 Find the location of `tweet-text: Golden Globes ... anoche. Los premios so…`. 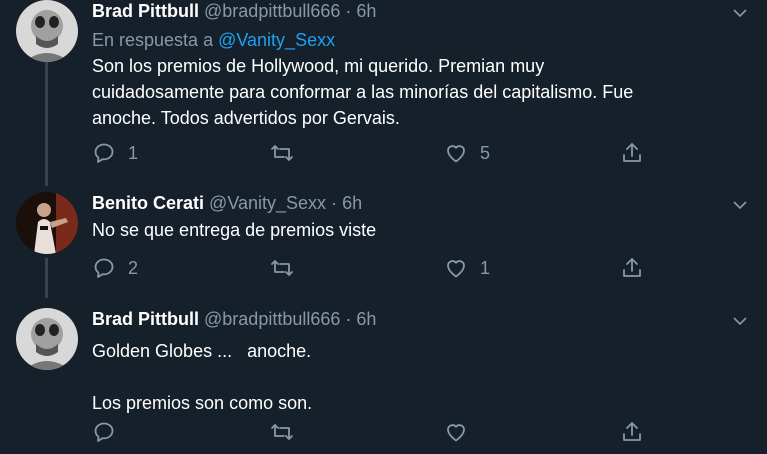

tweet-text: Golden Globes ... anoche. Los premios so… is located at coordinates (202, 377).